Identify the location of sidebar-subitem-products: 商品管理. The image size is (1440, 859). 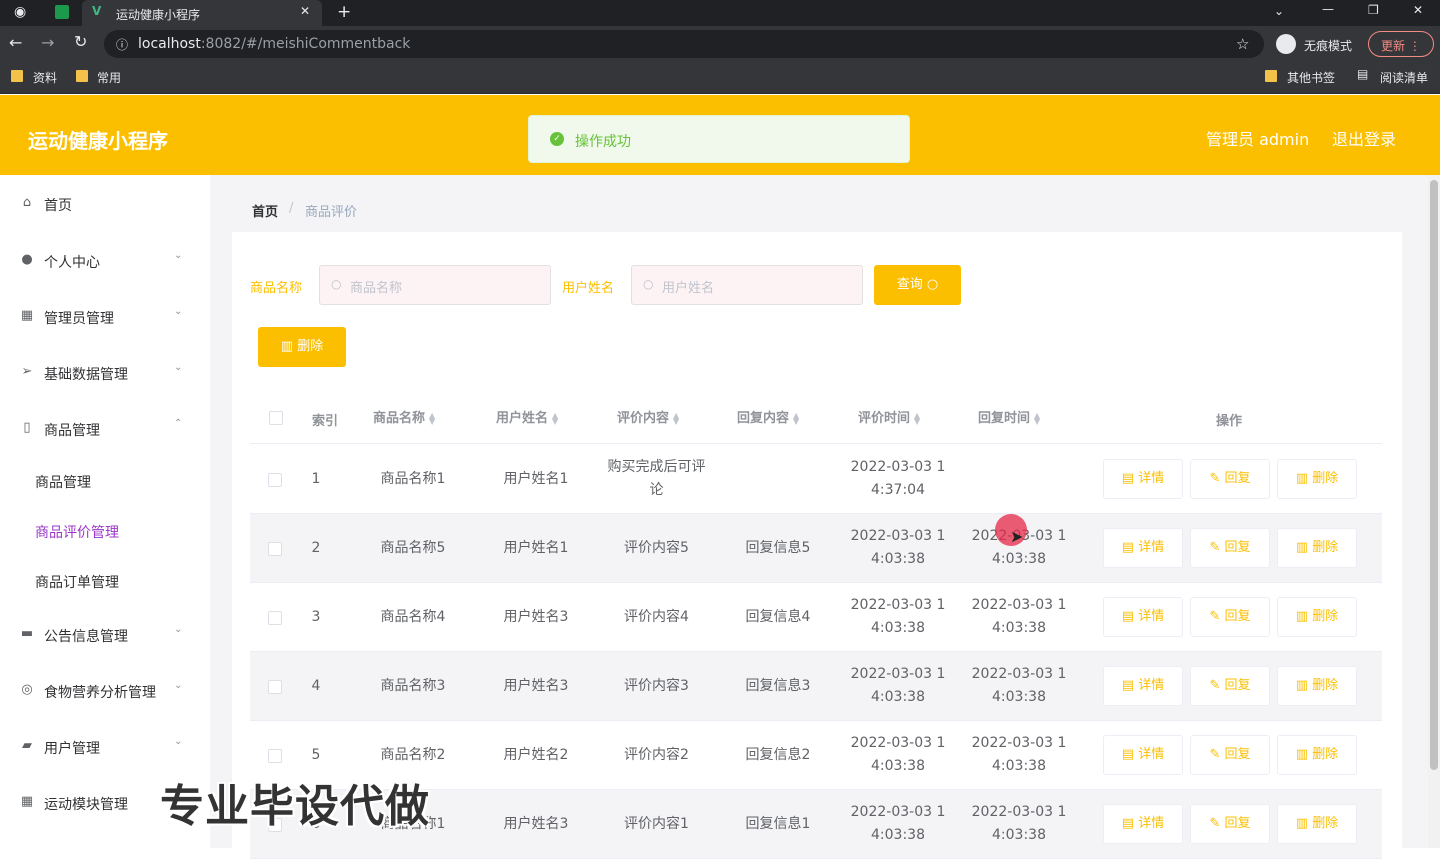
(105, 480).